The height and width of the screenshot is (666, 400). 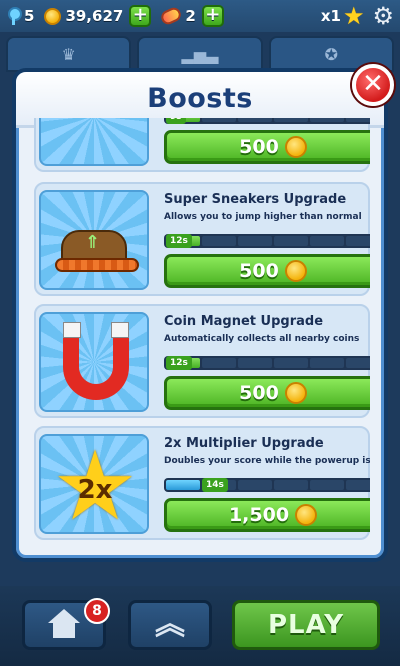 What do you see at coordinates (331, 54) in the screenshot?
I see `badge-icon: ✪` at bounding box center [331, 54].